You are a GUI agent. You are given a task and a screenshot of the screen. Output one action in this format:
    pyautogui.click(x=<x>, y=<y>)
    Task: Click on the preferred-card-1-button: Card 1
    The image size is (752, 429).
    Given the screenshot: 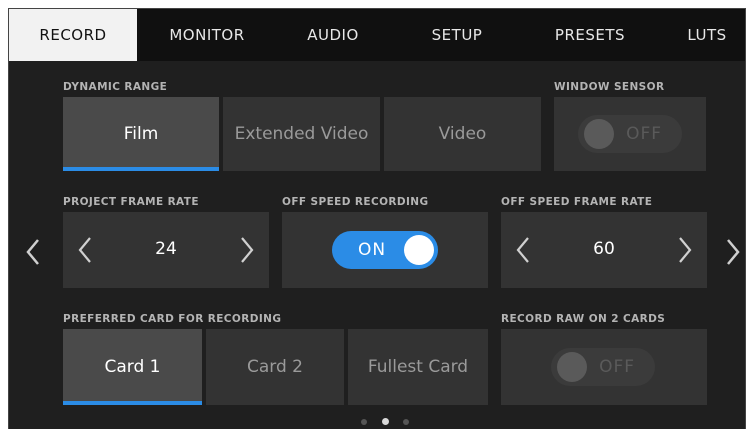 What is the action you would take?
    pyautogui.click(x=132, y=367)
    